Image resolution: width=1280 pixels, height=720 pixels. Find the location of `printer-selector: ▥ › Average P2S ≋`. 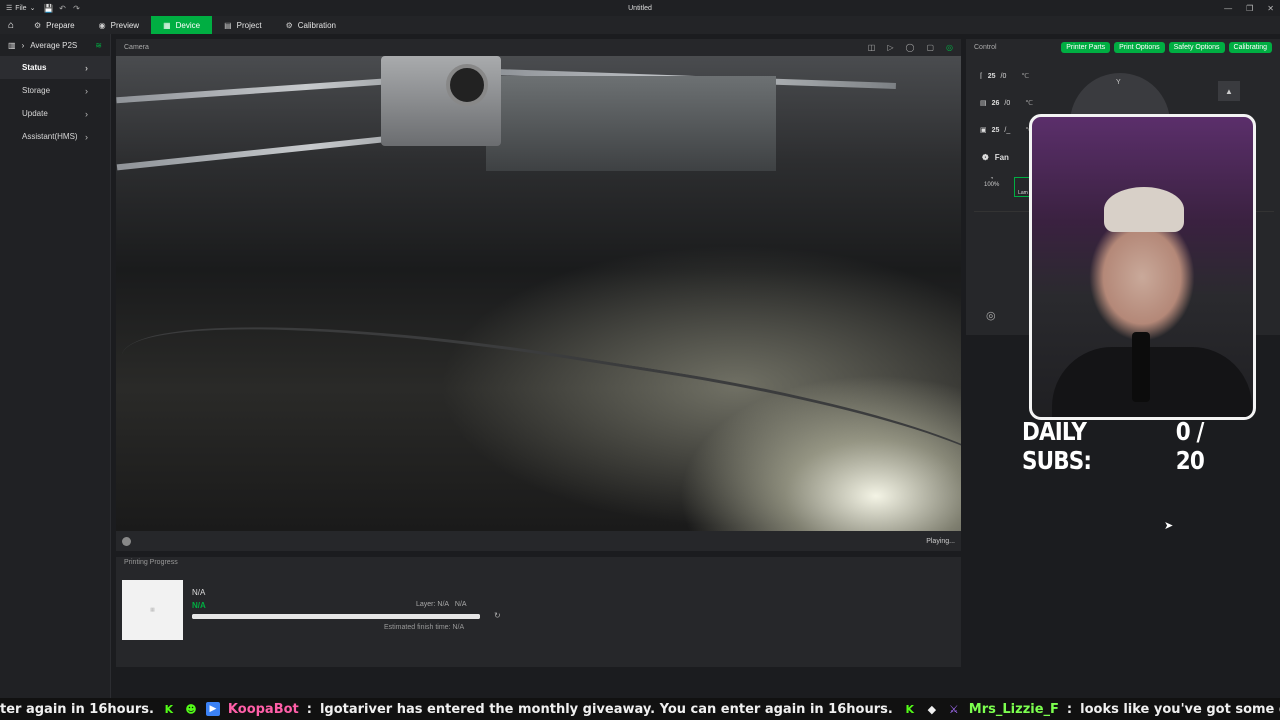

printer-selector: ▥ › Average P2S ≋ is located at coordinates (55, 45).